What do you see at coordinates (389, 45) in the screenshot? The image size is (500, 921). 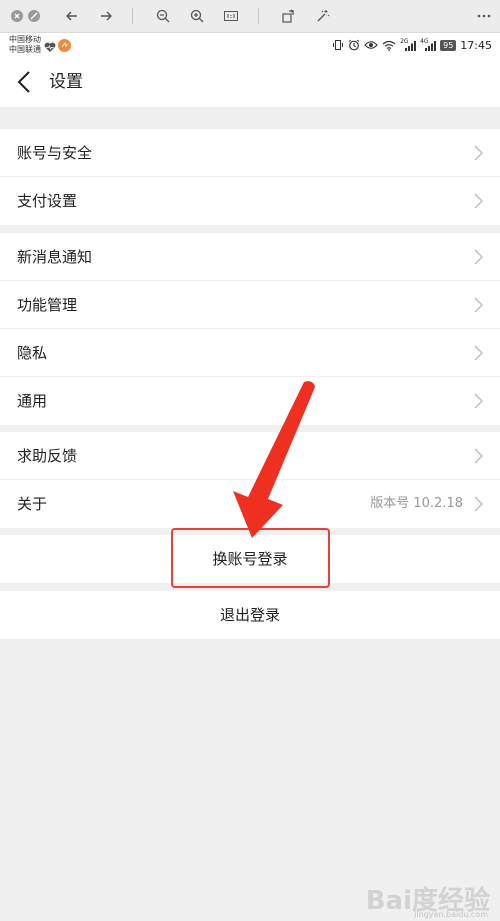 I see `wifi-icon` at bounding box center [389, 45].